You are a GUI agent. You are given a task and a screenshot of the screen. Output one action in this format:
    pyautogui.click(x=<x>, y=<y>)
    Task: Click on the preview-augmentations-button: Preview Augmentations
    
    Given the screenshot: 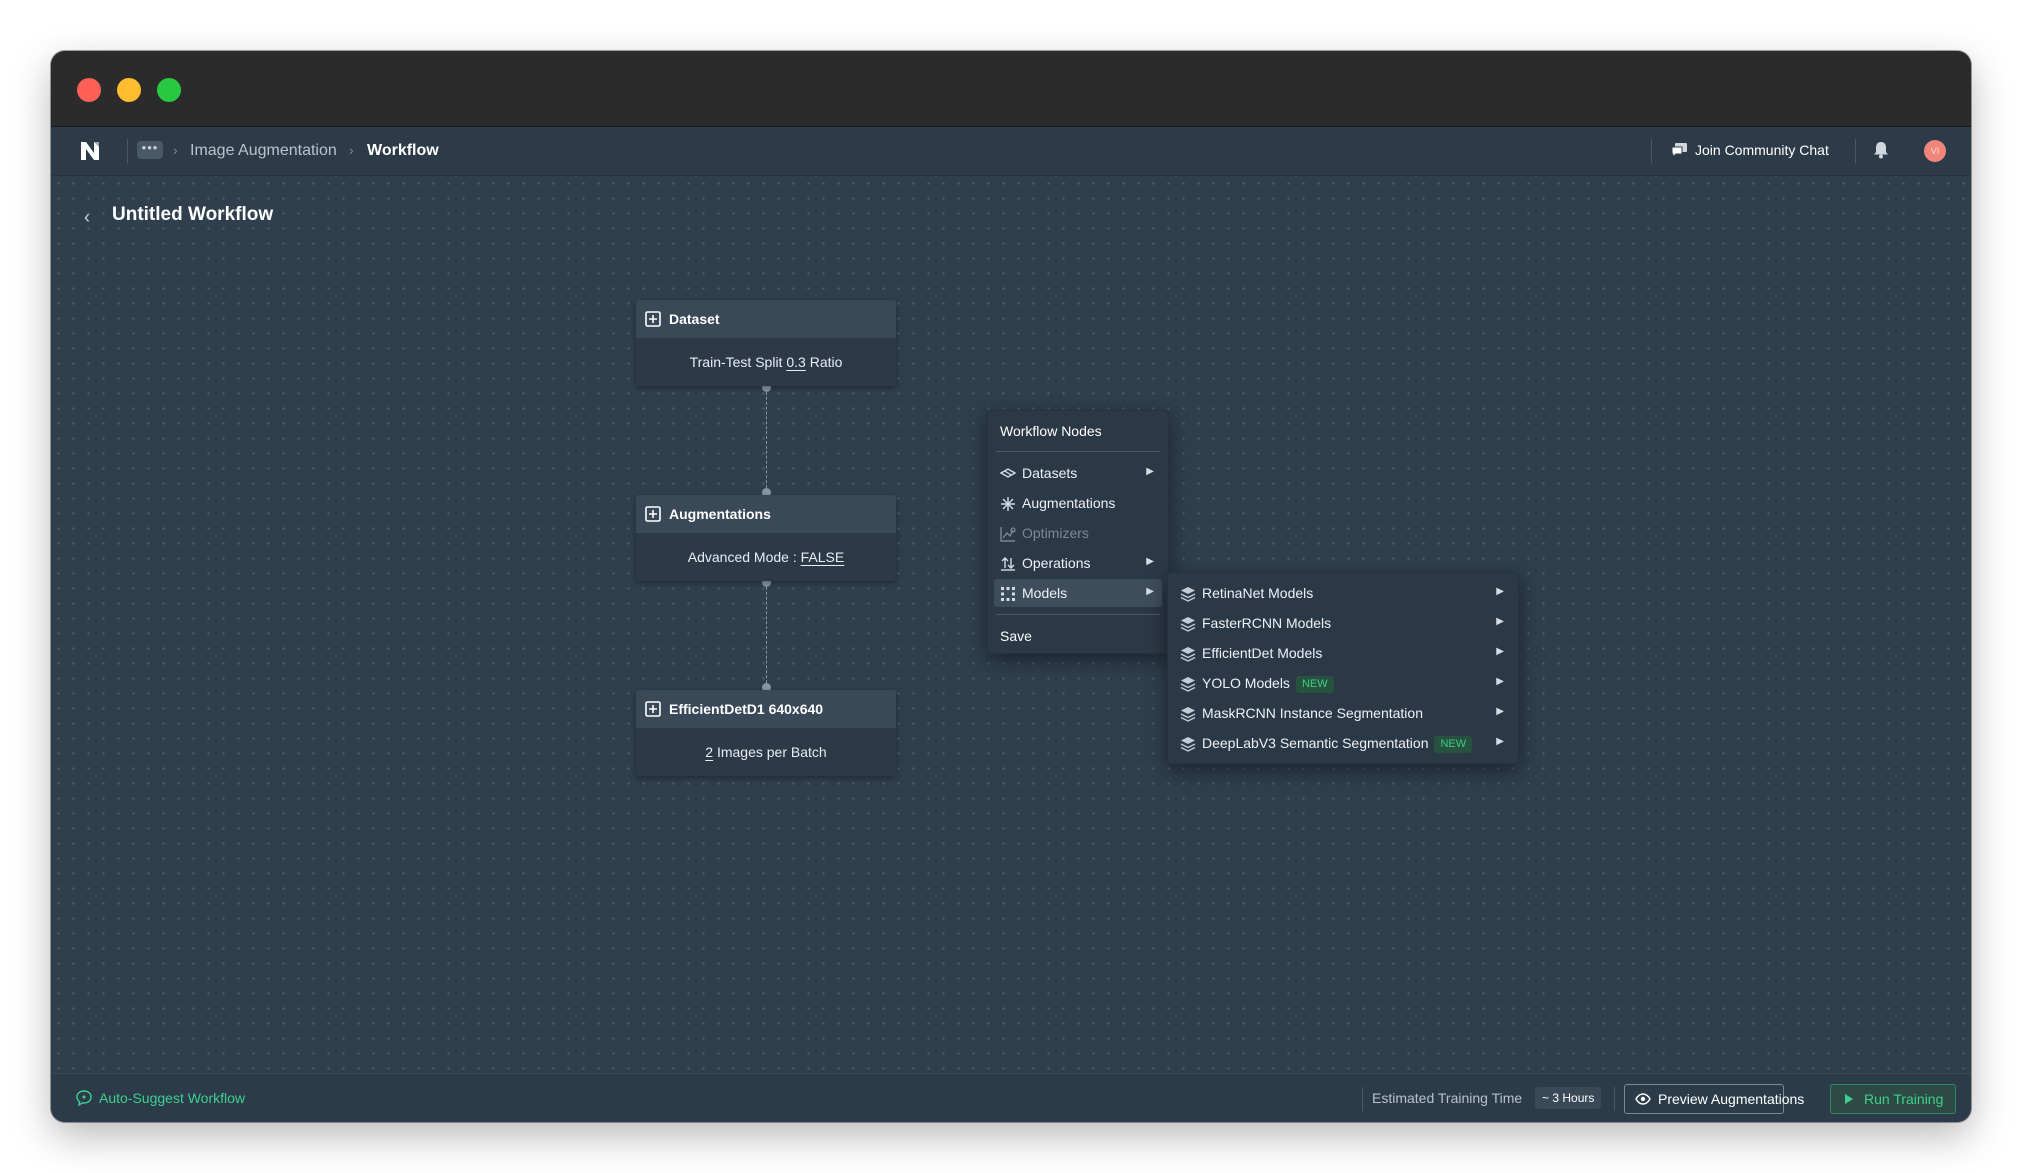 What is the action you would take?
    pyautogui.click(x=1714, y=1099)
    